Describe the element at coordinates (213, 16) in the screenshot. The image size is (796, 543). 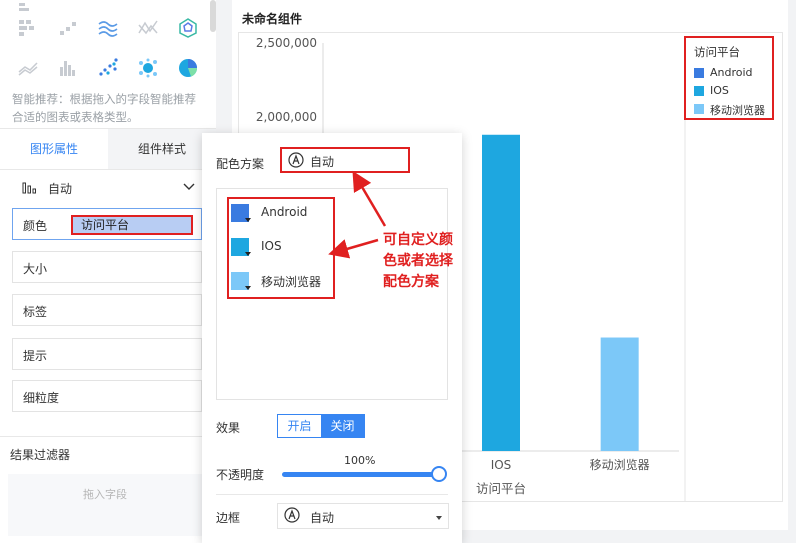
I see `scrollbar` at that location.